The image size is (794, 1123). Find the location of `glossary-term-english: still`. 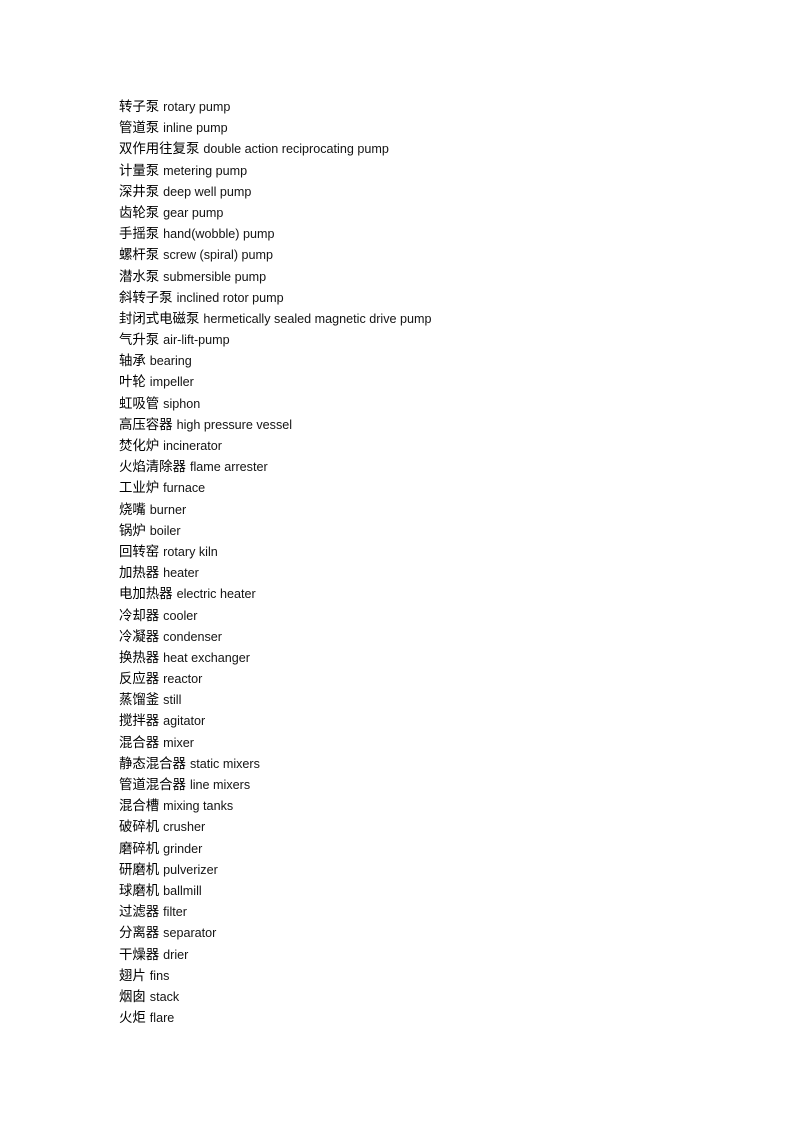

glossary-term-english: still is located at coordinates (172, 700).